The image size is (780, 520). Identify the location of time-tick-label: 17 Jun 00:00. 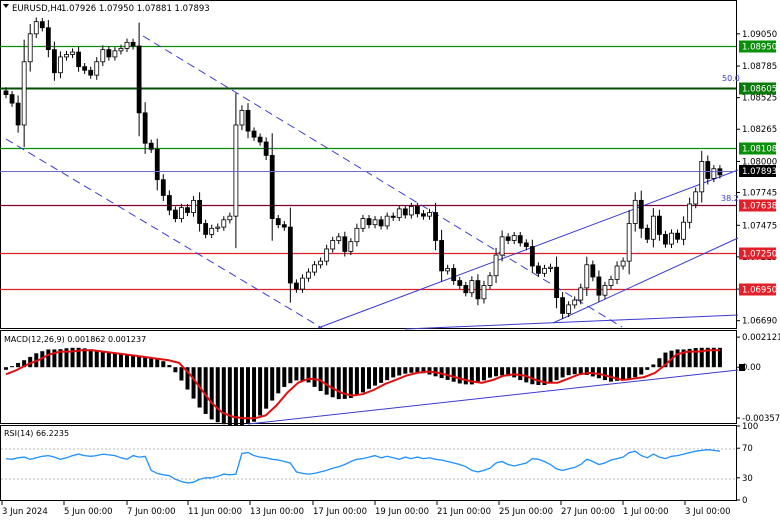
(340, 512).